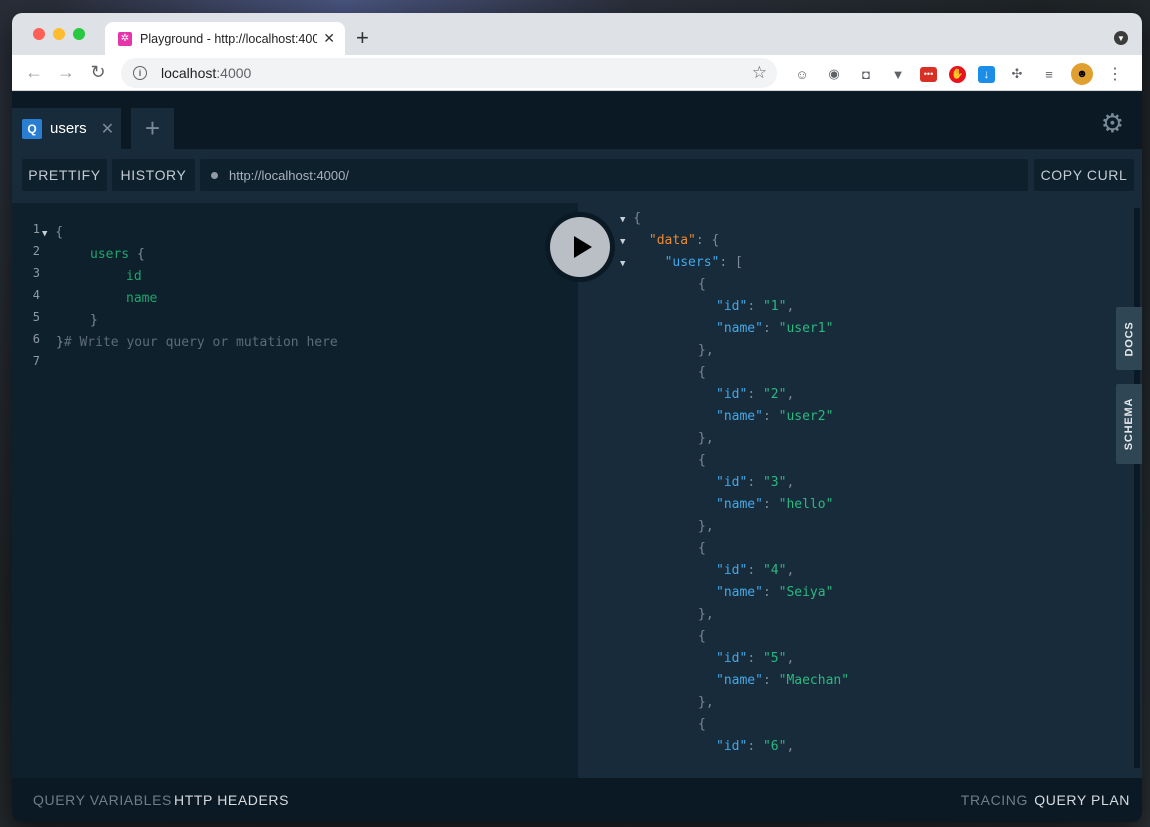 The height and width of the screenshot is (827, 1150). What do you see at coordinates (449, 73) in the screenshot?
I see `address-bar: i localhost:4000 ☆` at bounding box center [449, 73].